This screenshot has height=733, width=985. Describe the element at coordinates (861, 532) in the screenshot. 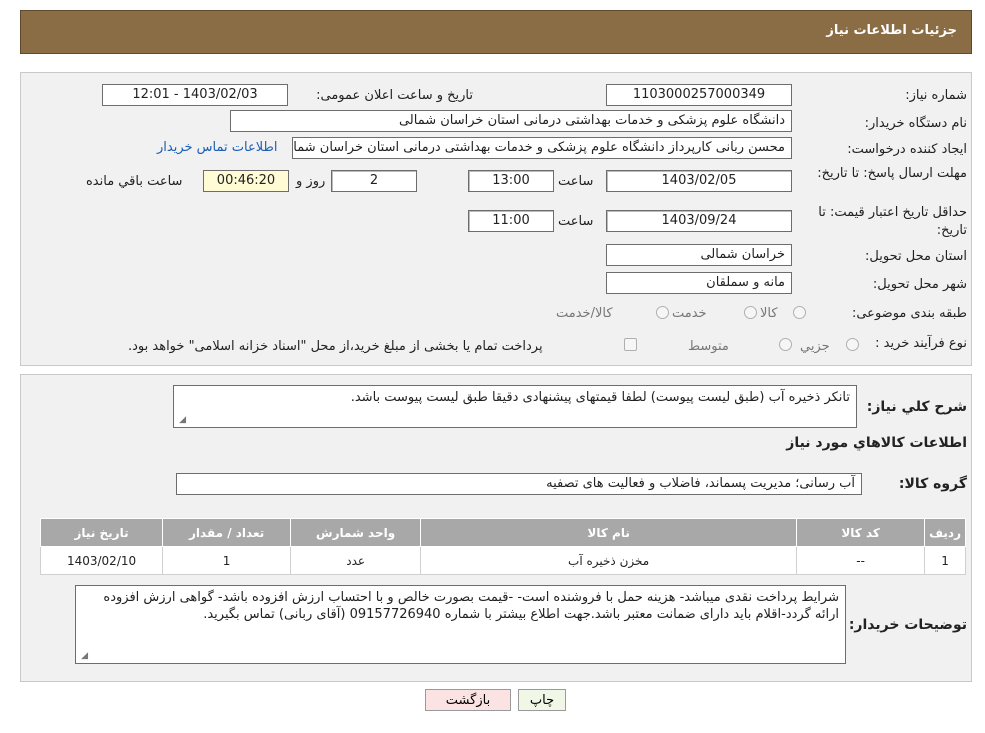

I see `col-code: کد کالا` at that location.